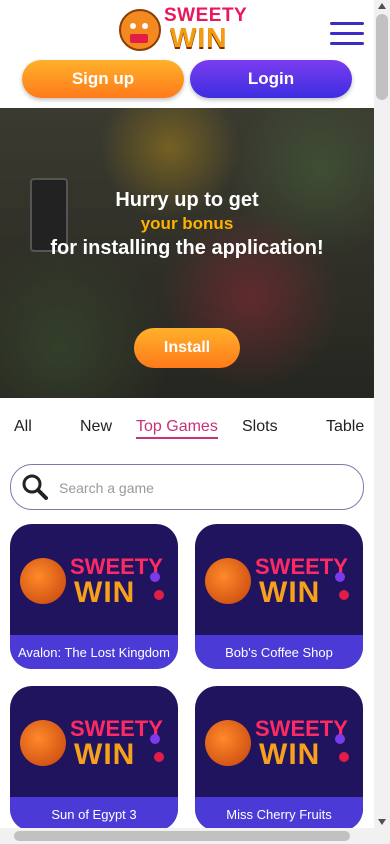 The width and height of the screenshot is (390, 844). Describe the element at coordinates (187, 200) in the screenshot. I see `banner-line-1: Hurry up to get` at that location.